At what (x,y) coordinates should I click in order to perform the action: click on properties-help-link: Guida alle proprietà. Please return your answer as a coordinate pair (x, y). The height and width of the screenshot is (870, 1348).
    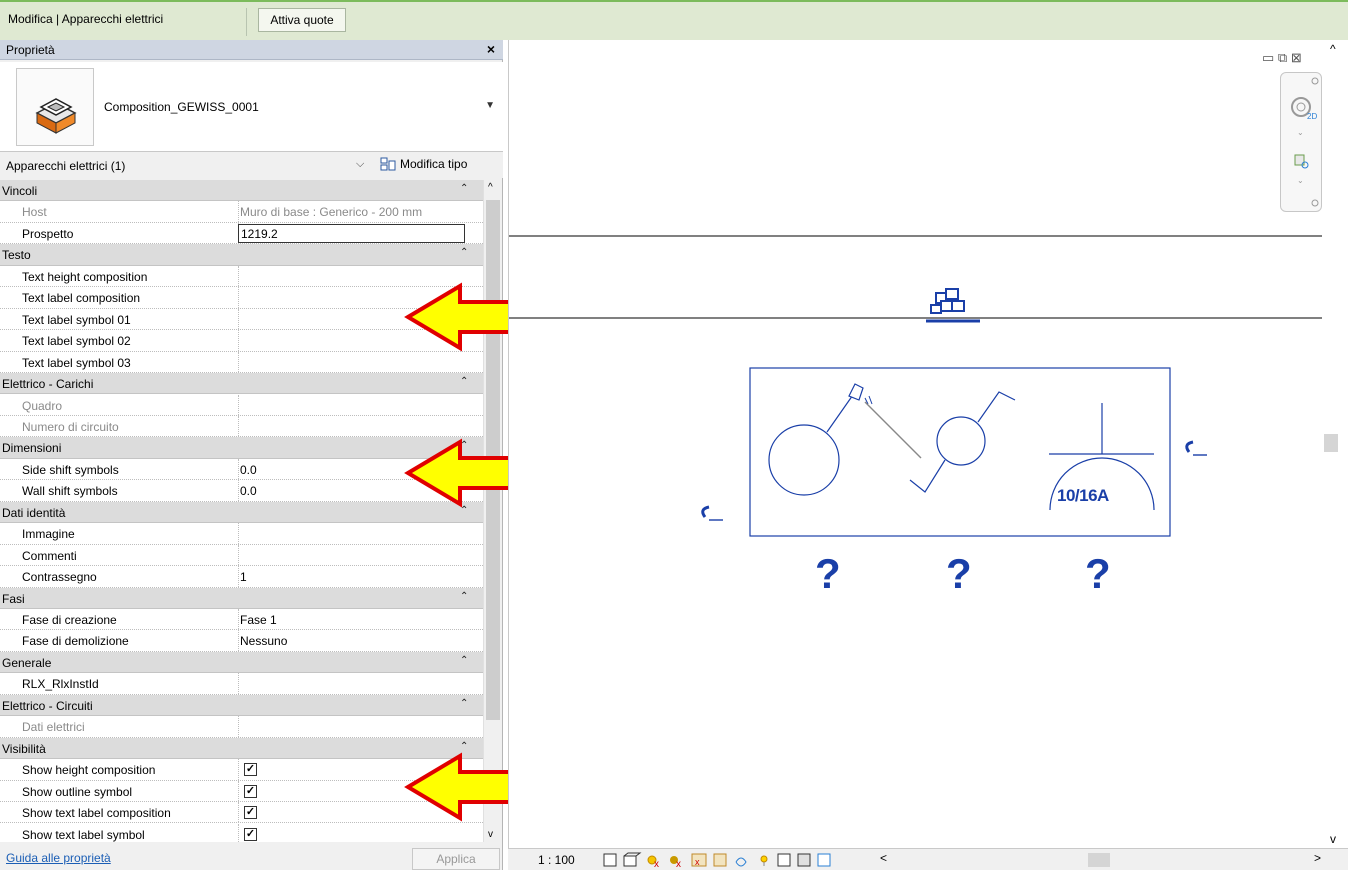
    Looking at the image, I should click on (58, 858).